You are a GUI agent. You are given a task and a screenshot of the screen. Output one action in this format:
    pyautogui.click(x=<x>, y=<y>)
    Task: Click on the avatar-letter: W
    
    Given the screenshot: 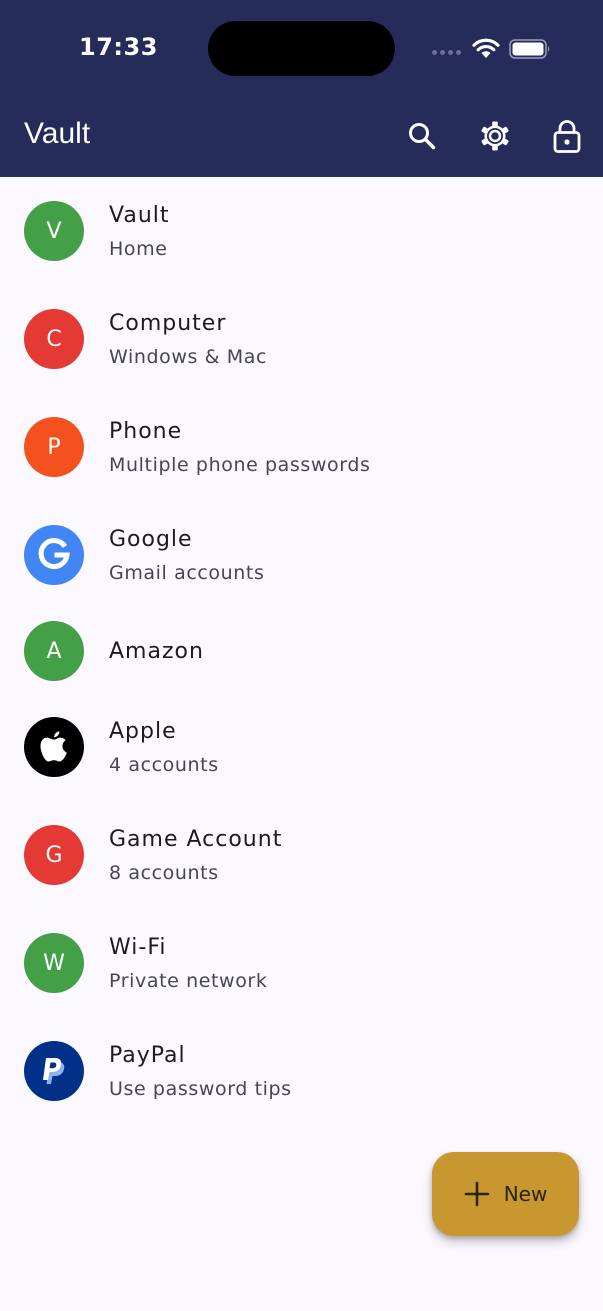 What is the action you would take?
    pyautogui.click(x=54, y=963)
    